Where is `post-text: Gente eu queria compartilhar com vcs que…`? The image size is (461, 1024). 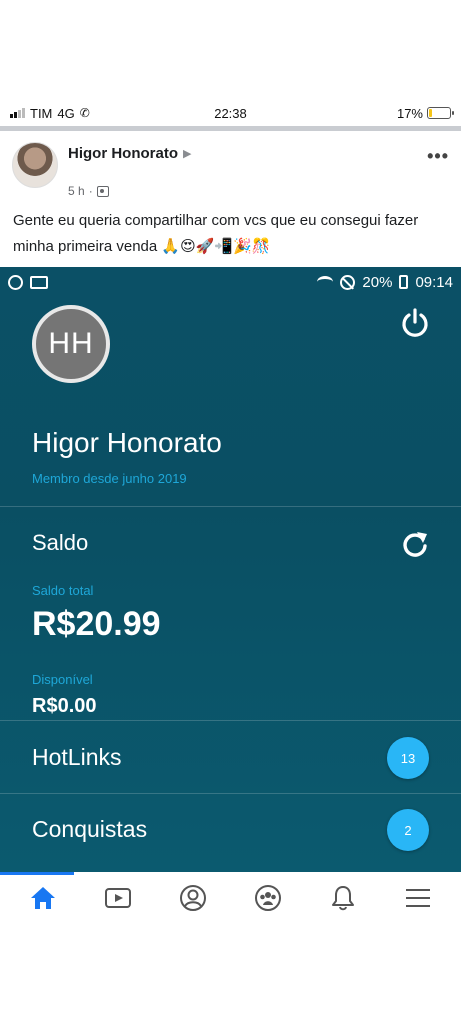 post-text: Gente eu queria compartilhar com vcs que… is located at coordinates (216, 233).